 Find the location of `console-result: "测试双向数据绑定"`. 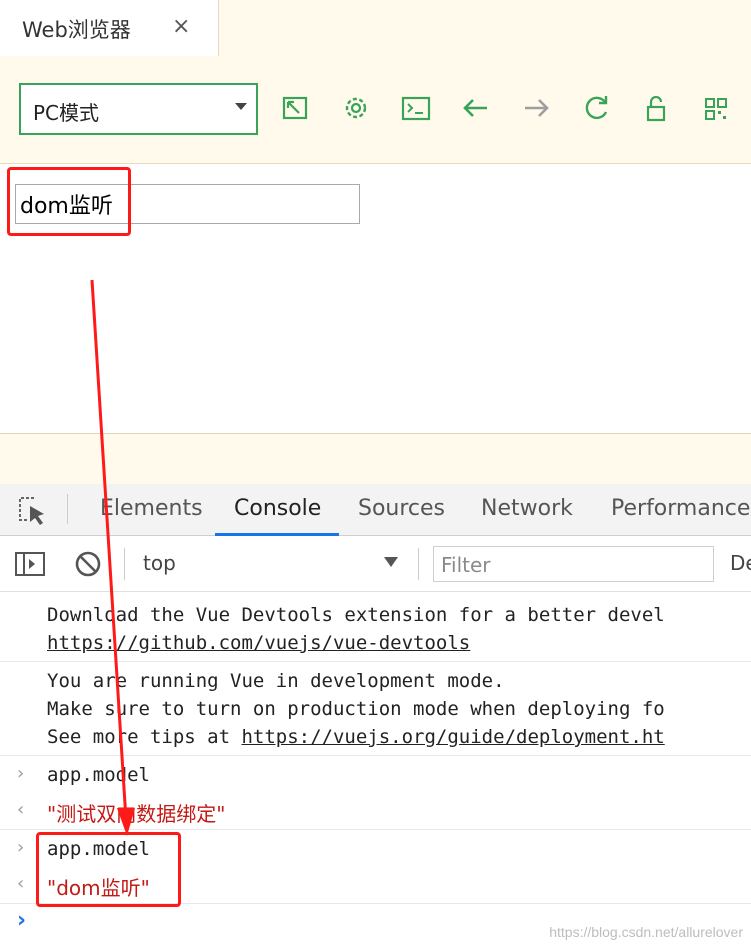

console-result: "测试双向数据绑定" is located at coordinates (136, 814).